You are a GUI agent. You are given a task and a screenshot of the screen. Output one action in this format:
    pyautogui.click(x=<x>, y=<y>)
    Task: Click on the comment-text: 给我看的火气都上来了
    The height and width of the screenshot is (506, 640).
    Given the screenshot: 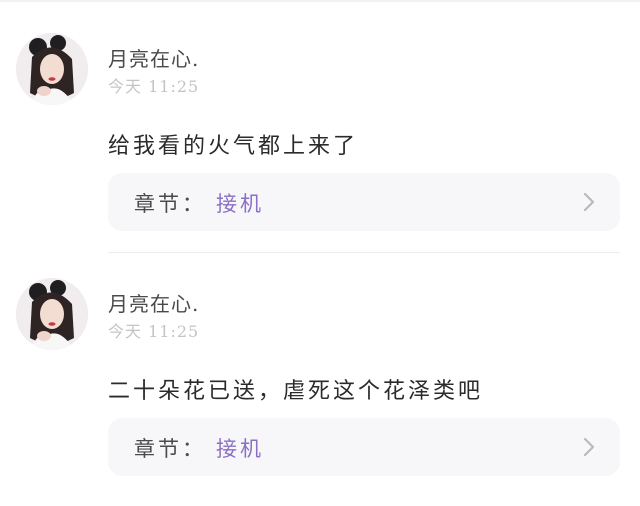 What is the action you would take?
    pyautogui.click(x=233, y=146)
    